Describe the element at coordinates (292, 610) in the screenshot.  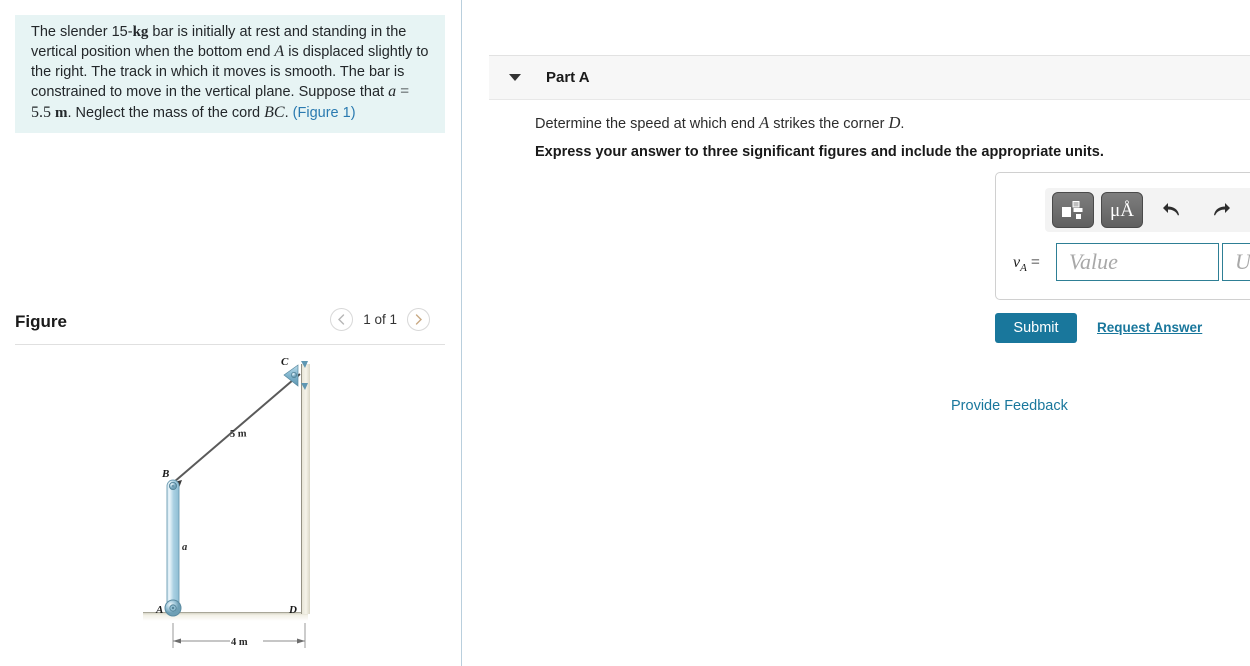
I see `label-D: D` at that location.